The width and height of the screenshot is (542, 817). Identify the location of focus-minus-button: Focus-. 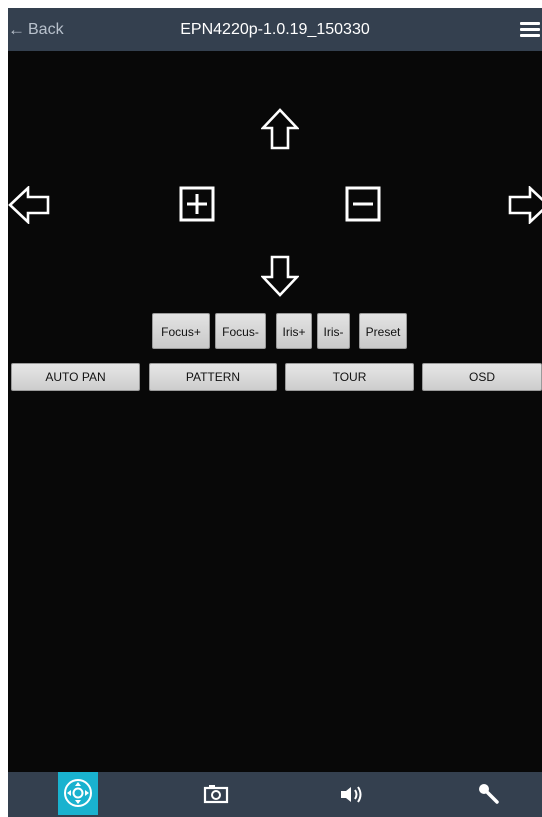
(240, 331).